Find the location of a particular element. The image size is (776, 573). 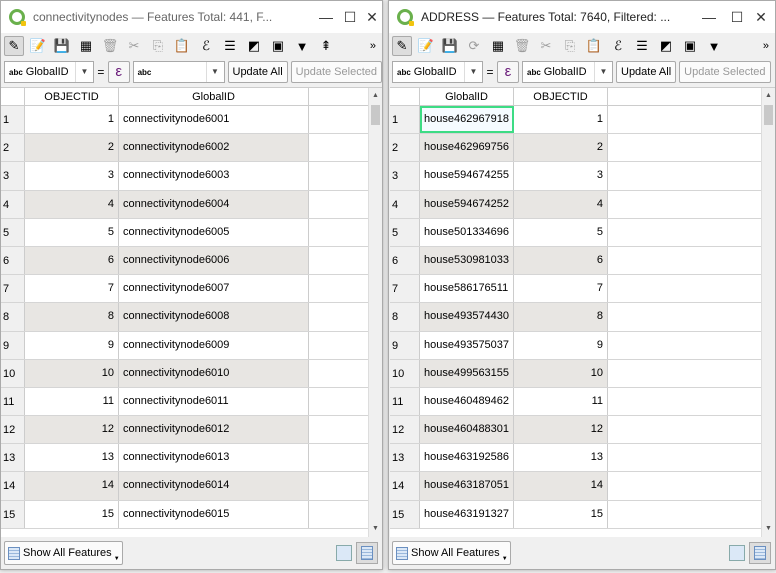

table-cell: 3 is located at coordinates (561, 176).